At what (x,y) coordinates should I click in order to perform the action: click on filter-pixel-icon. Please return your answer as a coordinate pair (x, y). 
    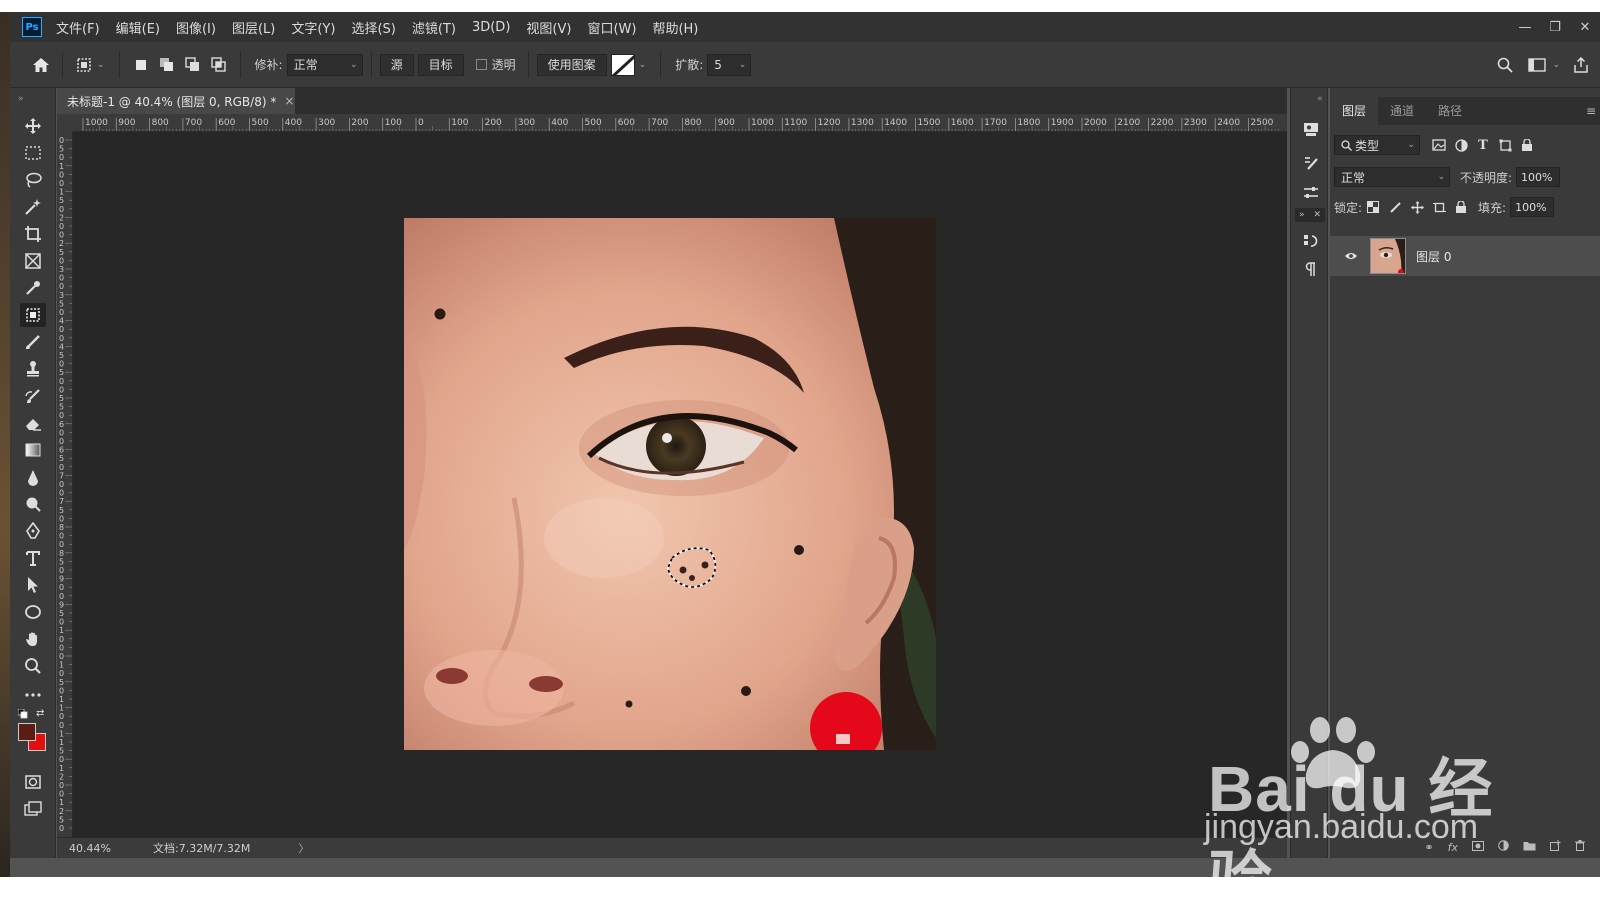
    Looking at the image, I should click on (1439, 145).